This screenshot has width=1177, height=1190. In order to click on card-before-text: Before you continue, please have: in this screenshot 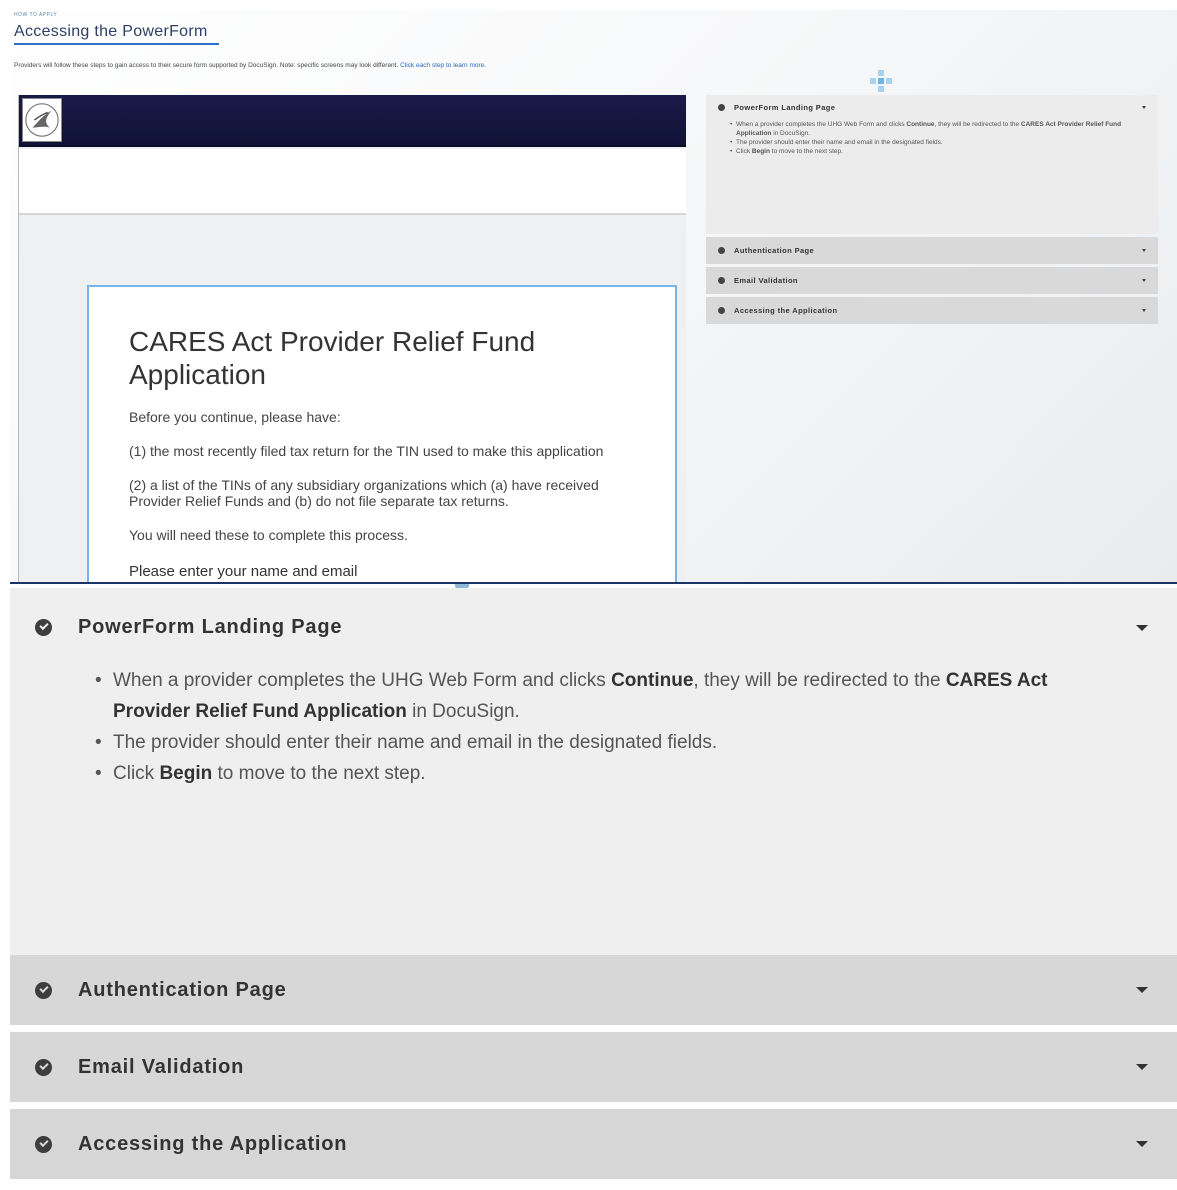, I will do `click(235, 417)`.